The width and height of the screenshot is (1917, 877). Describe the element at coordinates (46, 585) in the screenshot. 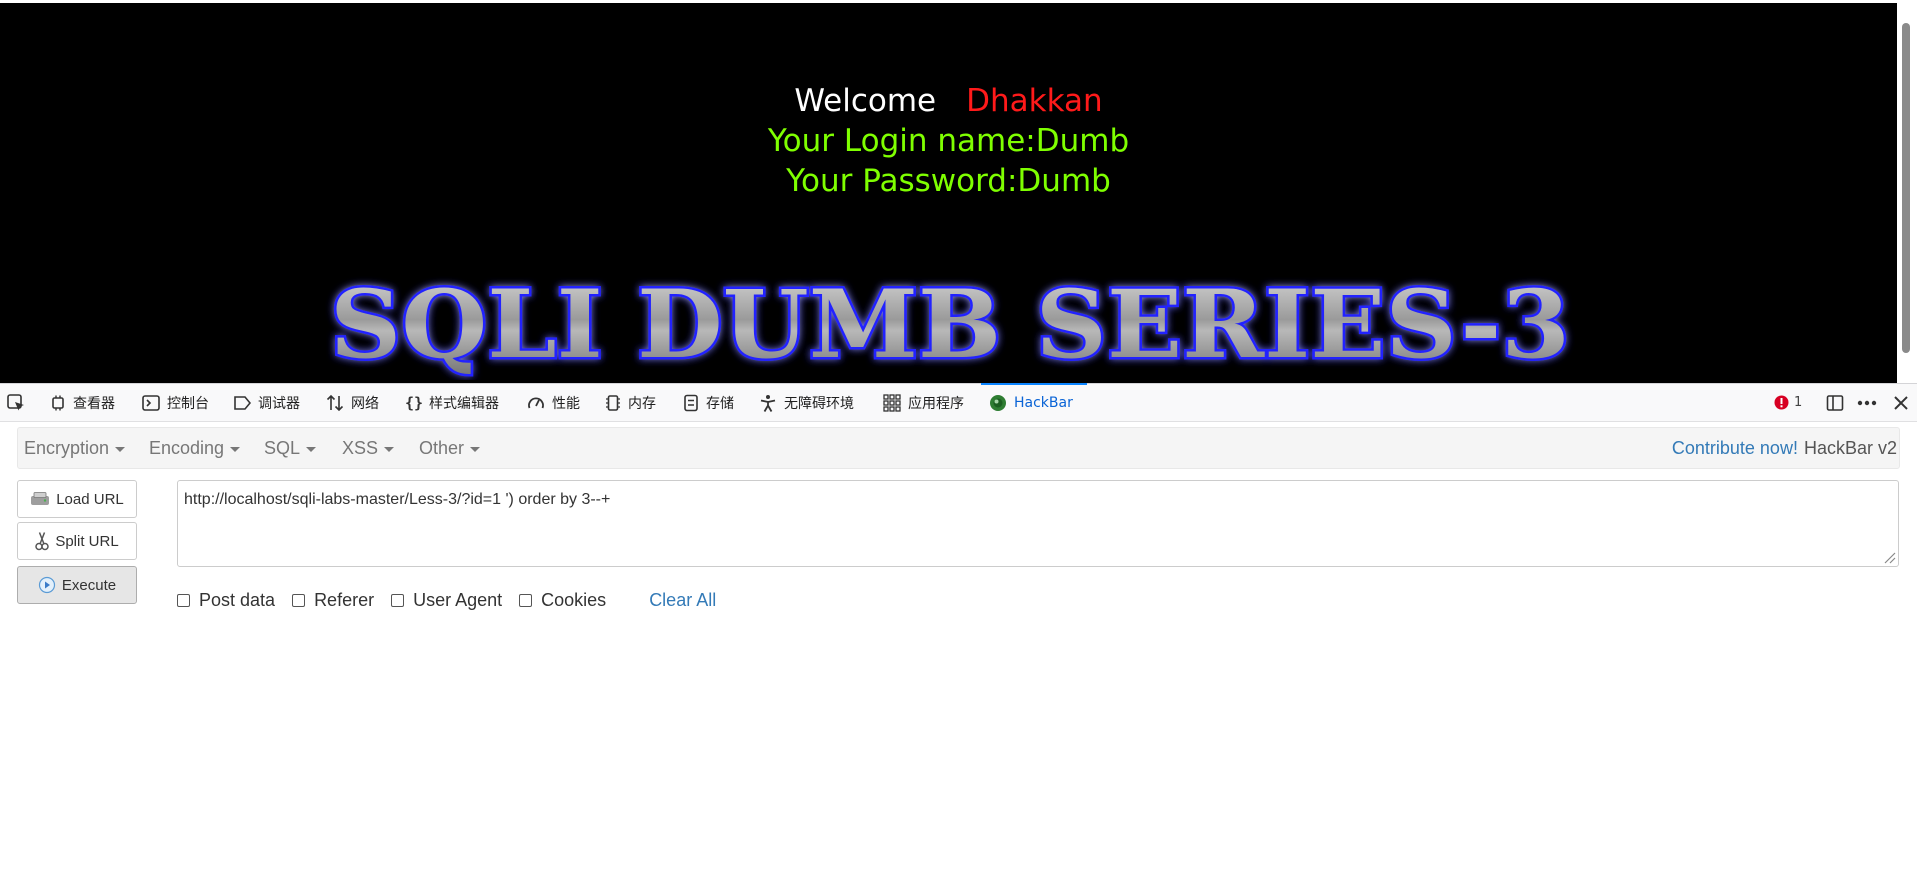

I see `play-icon` at that location.